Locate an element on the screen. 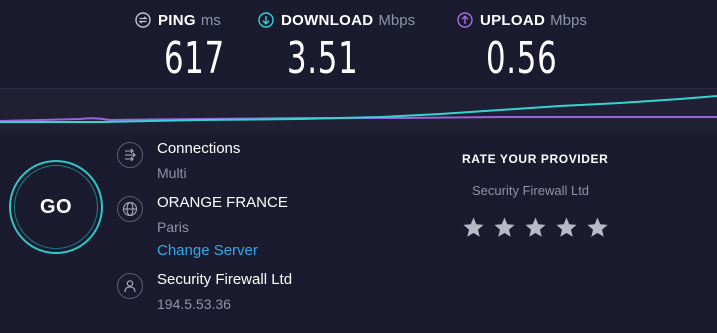 This screenshot has height=333, width=717. ping-metric: PING ms 617 is located at coordinates (179, 47).